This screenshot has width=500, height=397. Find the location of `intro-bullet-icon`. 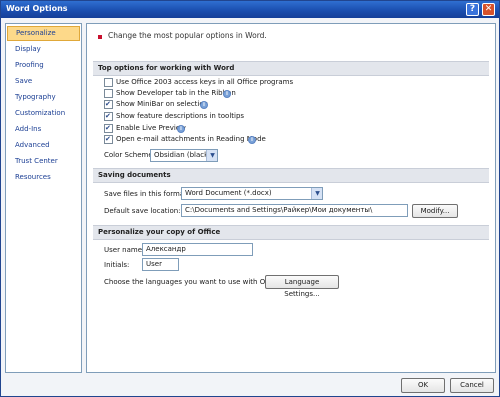

intro-bullet-icon is located at coordinates (100, 37).